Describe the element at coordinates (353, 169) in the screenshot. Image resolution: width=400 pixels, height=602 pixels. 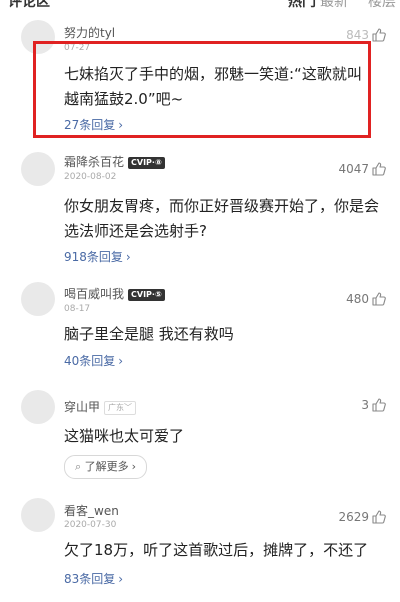
I see `like-count: 4047` at that location.